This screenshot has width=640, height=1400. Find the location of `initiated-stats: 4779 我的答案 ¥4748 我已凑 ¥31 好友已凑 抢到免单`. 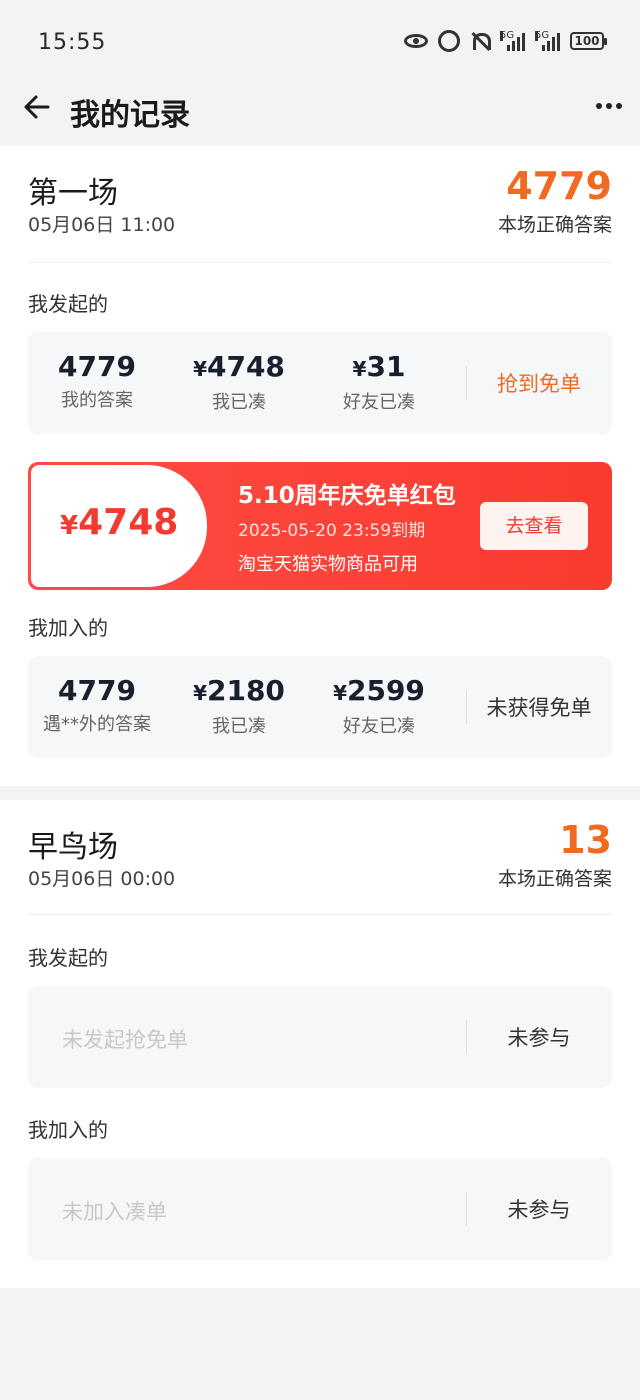

initiated-stats: 4779 我的答案 ¥4748 我已凑 ¥31 好友已凑 抢到免单 is located at coordinates (320, 383).